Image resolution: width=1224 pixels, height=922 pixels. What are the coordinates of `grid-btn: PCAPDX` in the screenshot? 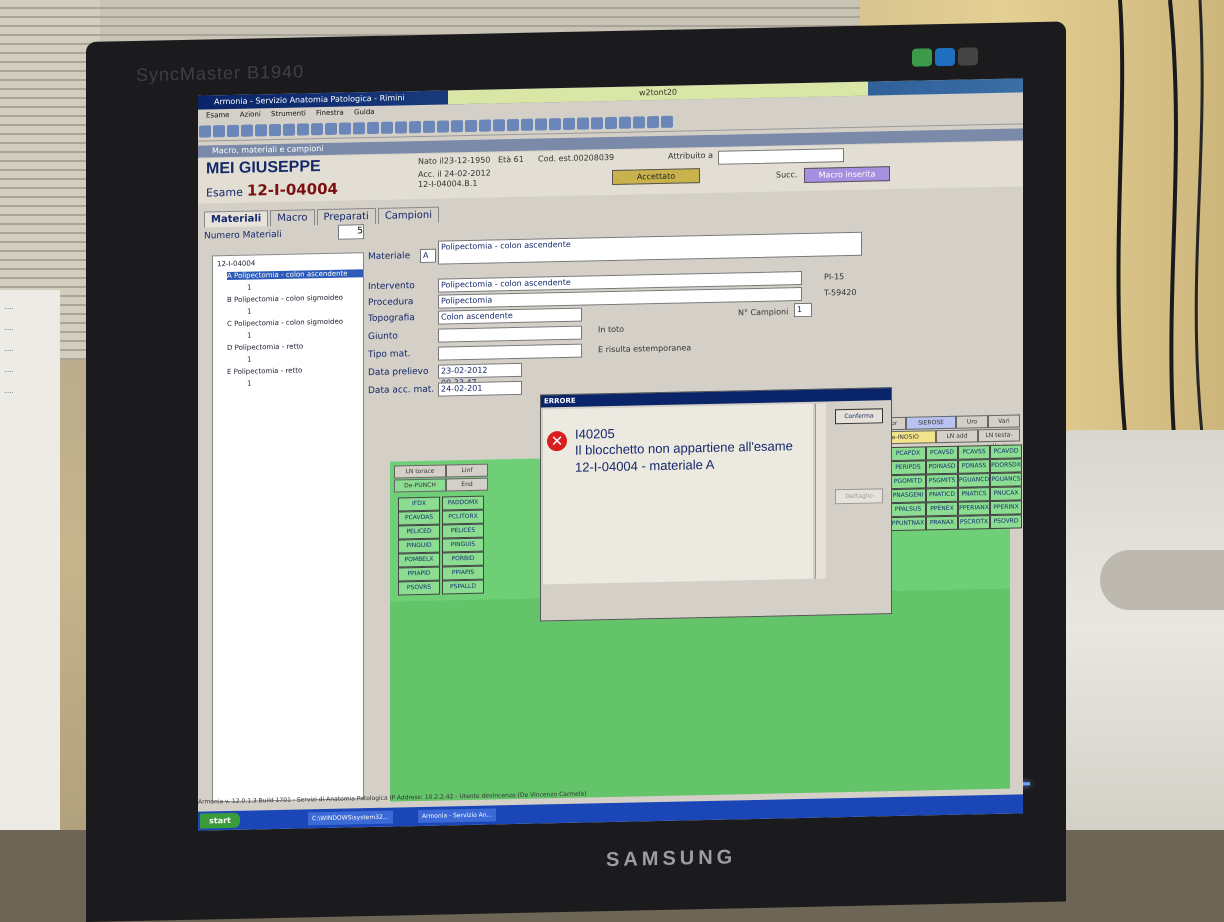 It's located at (908, 454).